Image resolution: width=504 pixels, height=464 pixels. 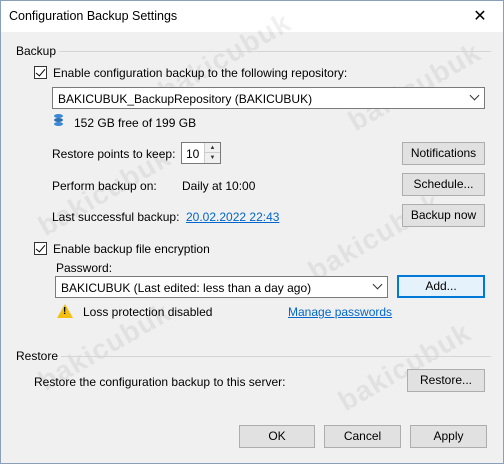 I want to click on enable-encryption-label: Enable backup file encryption, so click(x=131, y=249).